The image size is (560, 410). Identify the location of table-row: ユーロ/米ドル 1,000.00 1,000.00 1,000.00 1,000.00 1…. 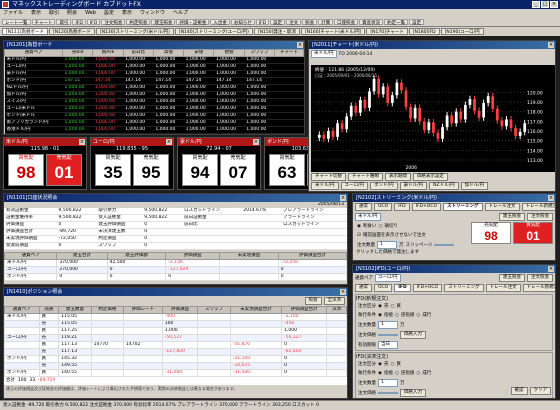
(154, 109).